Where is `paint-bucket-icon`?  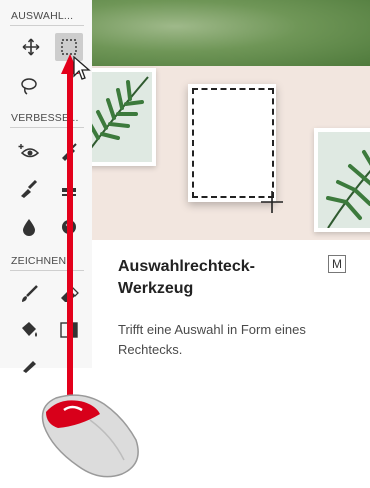
paint-bucket-icon is located at coordinates (29, 329).